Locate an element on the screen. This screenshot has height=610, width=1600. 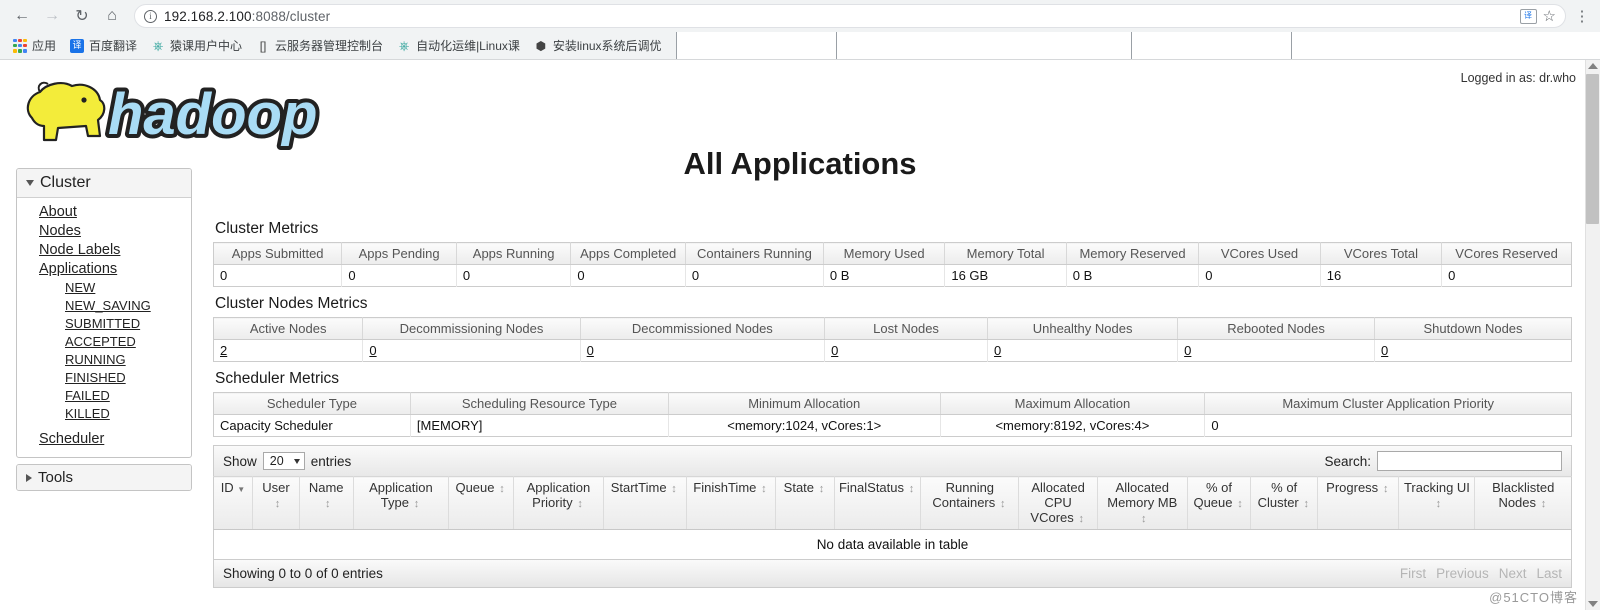
col-blacklisted-nodes: Blacklisted Nodes is located at coordinates (1523, 503).